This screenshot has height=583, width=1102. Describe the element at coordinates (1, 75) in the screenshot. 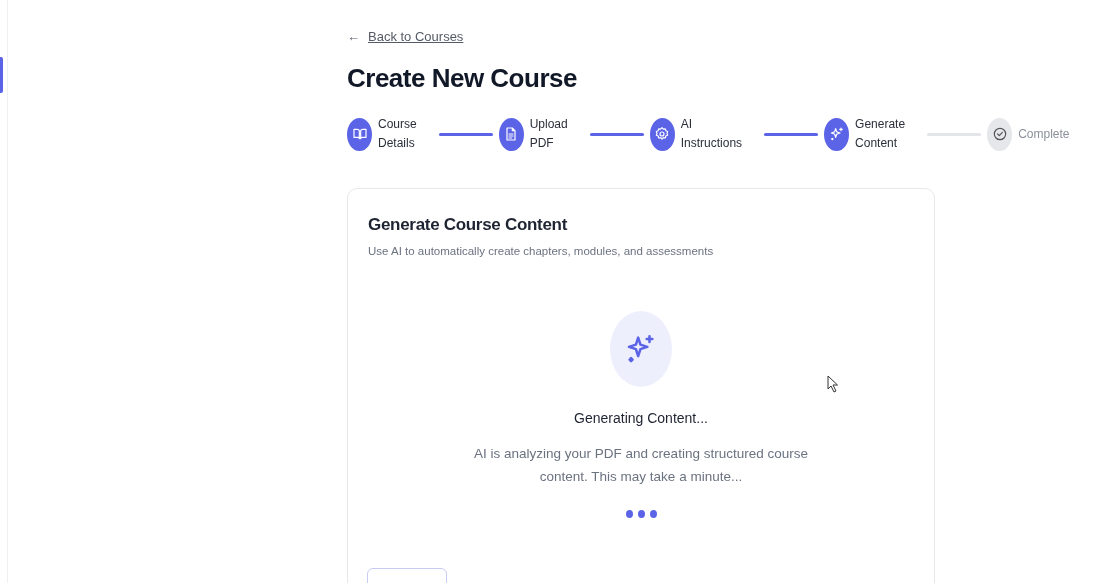

I see `active-indicator` at that location.